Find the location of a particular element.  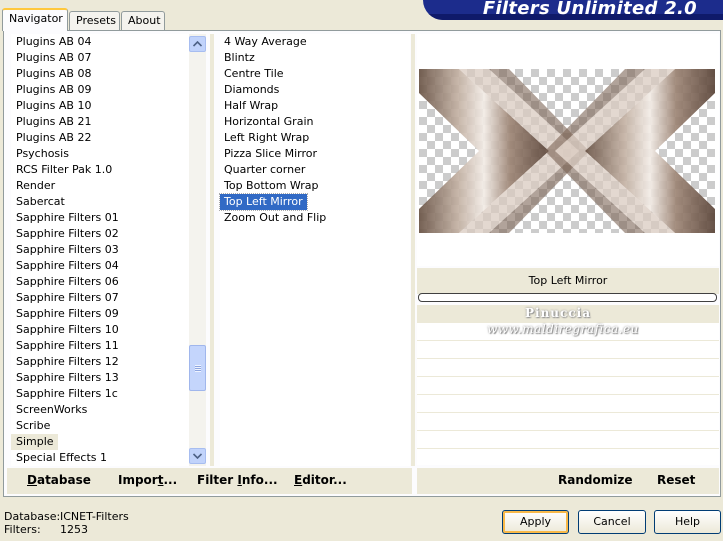

category-item: Sapphire Filters 01 is located at coordinates (100, 218).